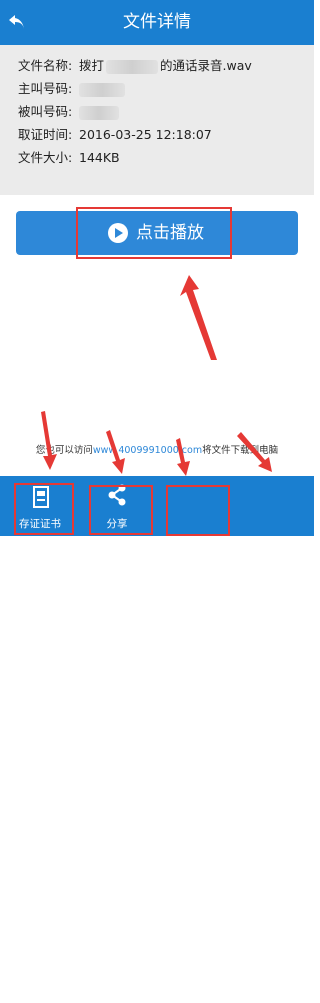  Describe the element at coordinates (45, 111) in the screenshot. I see `callee-label: 被叫号码:` at that location.